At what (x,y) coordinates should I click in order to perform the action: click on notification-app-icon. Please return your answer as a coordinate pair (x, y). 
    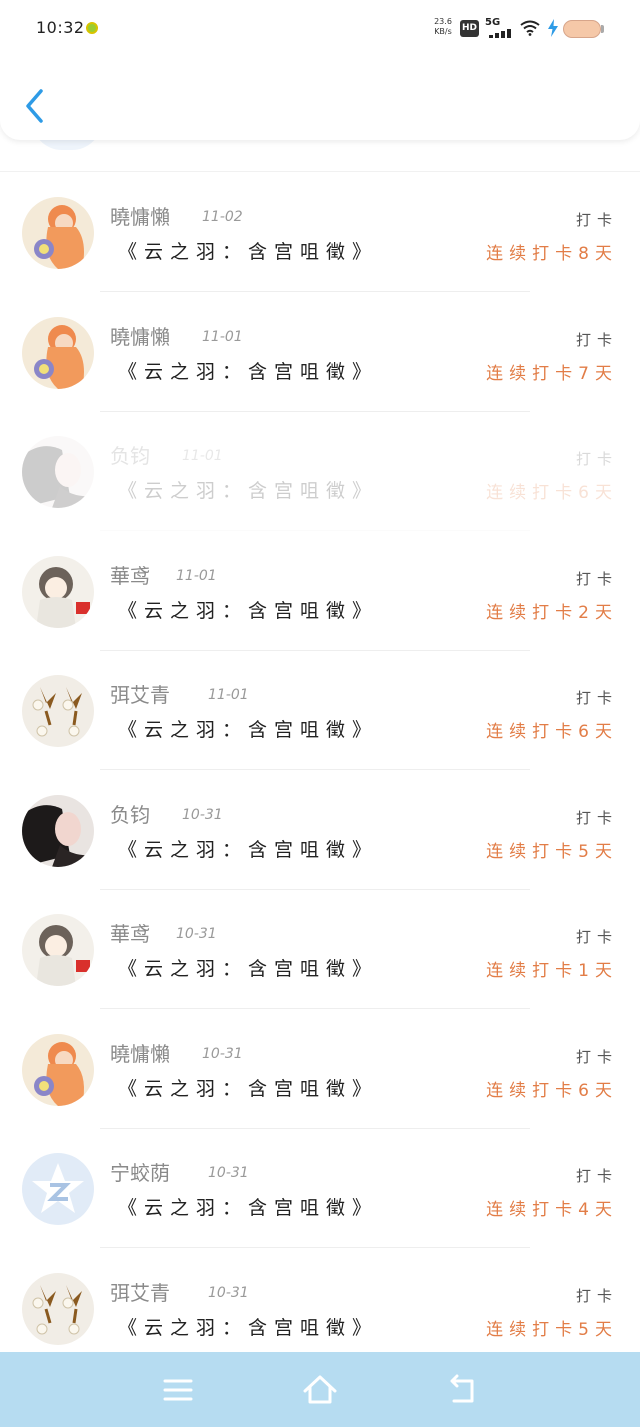
    Looking at the image, I should click on (92, 28).